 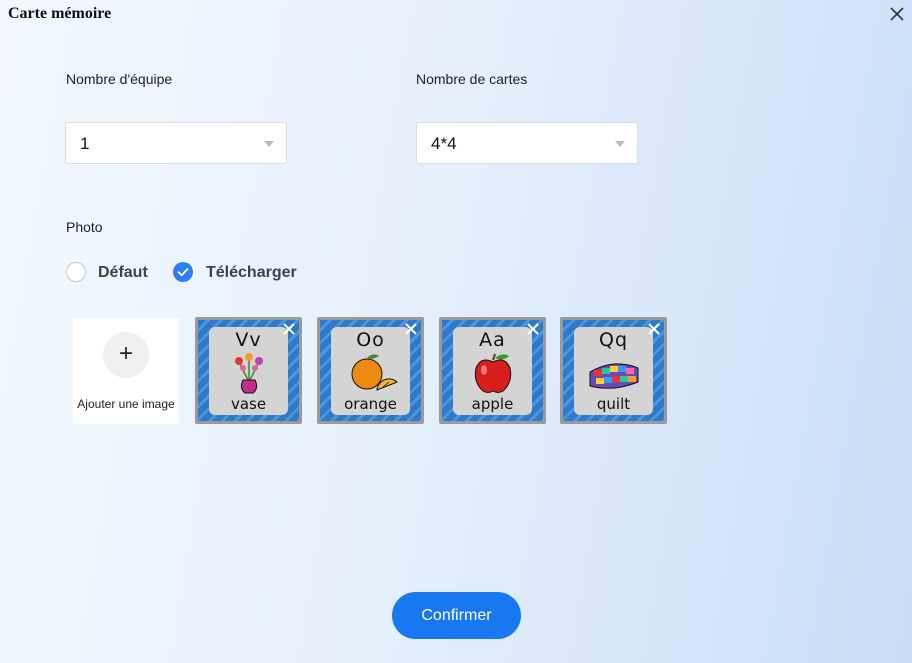 What do you see at coordinates (126, 404) in the screenshot?
I see `add-image-label: Ajouter une image` at bounding box center [126, 404].